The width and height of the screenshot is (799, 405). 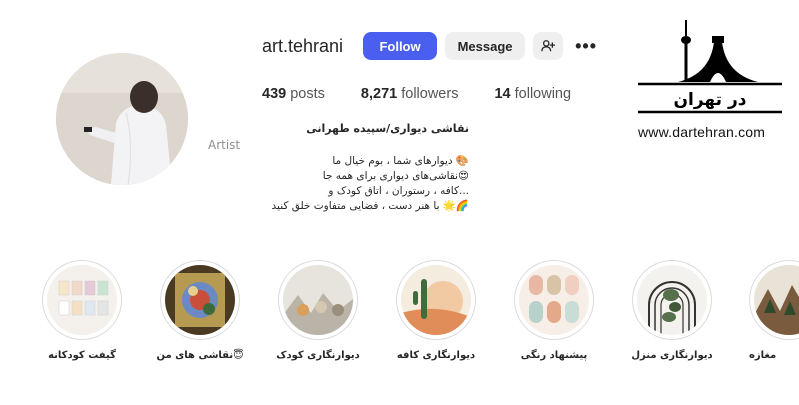 I want to click on username: art.tehrani, so click(x=303, y=45).